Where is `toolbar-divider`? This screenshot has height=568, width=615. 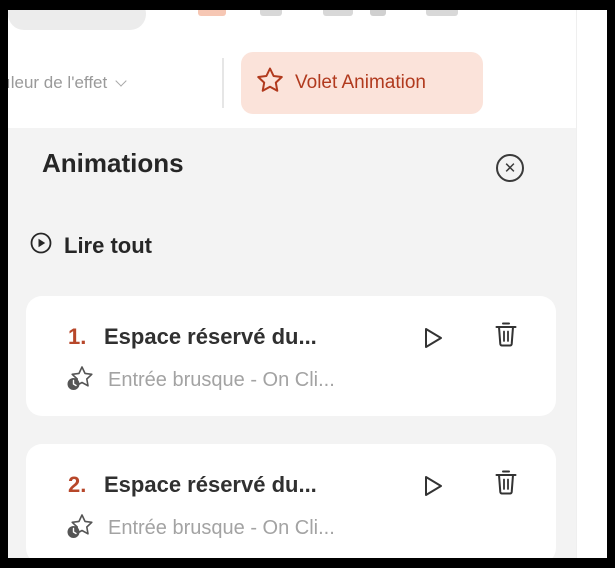 toolbar-divider is located at coordinates (223, 83).